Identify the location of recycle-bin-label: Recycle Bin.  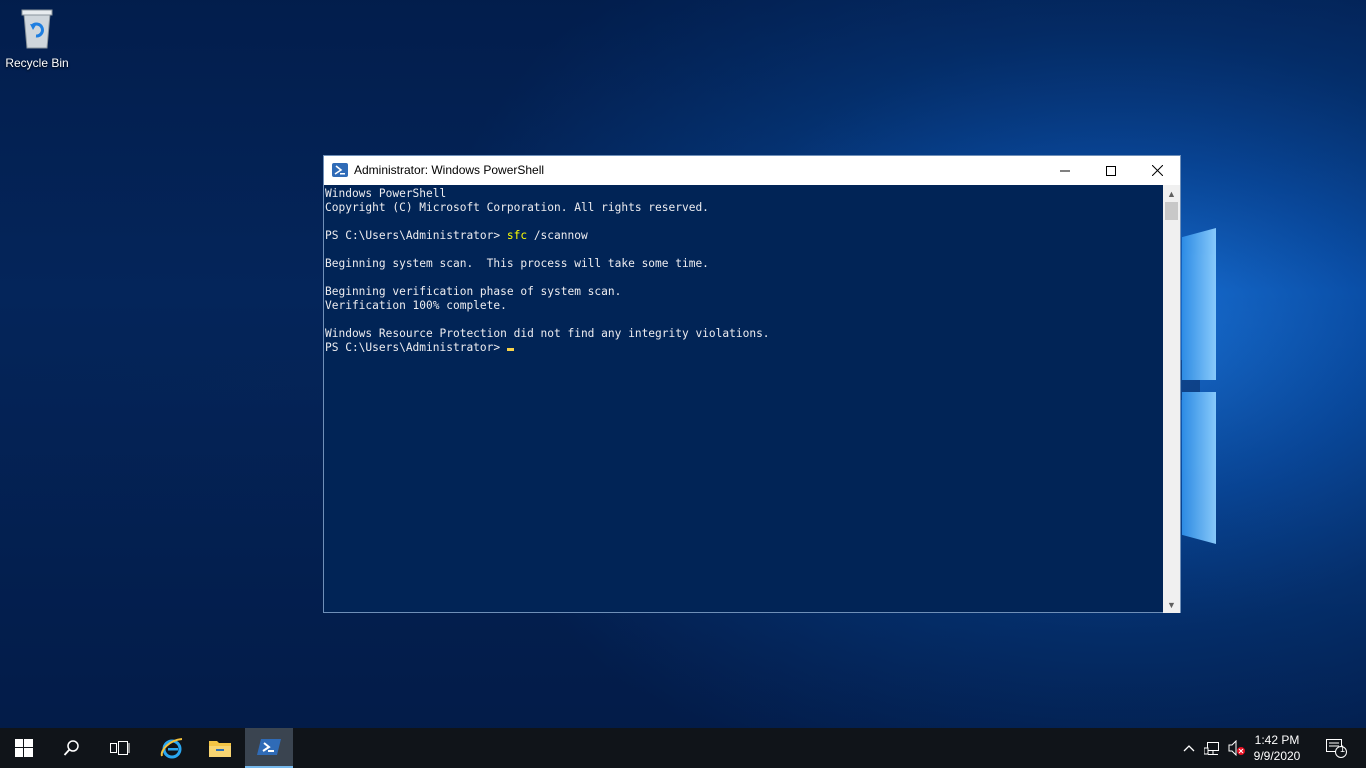
(37, 63).